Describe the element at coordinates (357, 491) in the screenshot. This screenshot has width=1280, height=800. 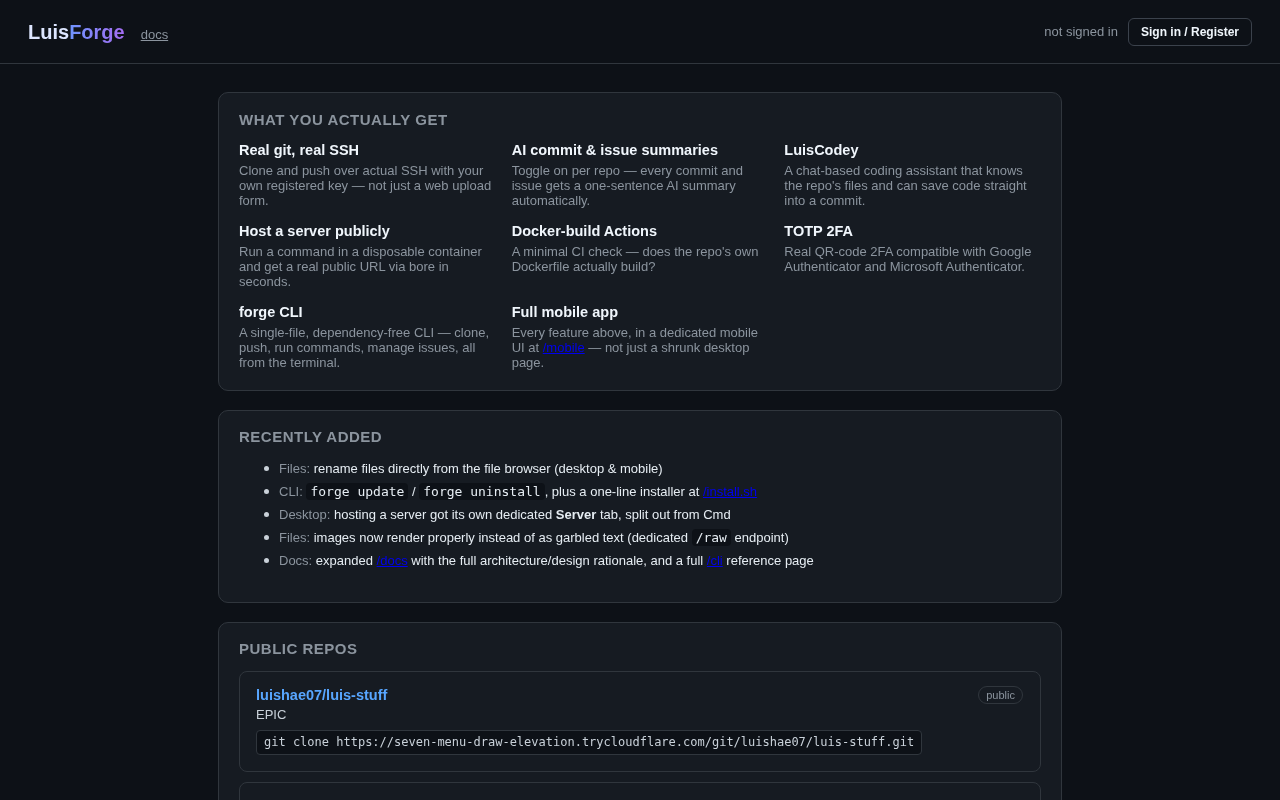
I see `inline-code: forge update` at that location.